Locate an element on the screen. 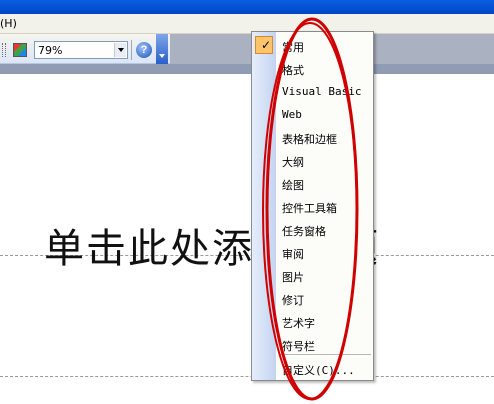 The width and height of the screenshot is (494, 404). menu-item-label: 符号栏 is located at coordinates (298, 346).